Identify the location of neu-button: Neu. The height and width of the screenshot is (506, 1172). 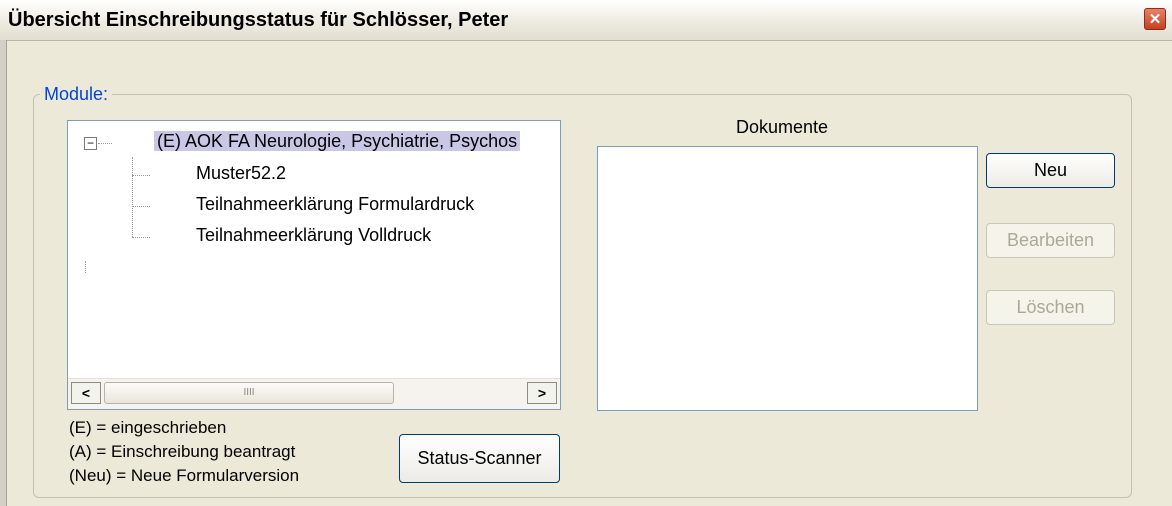
(1050, 170).